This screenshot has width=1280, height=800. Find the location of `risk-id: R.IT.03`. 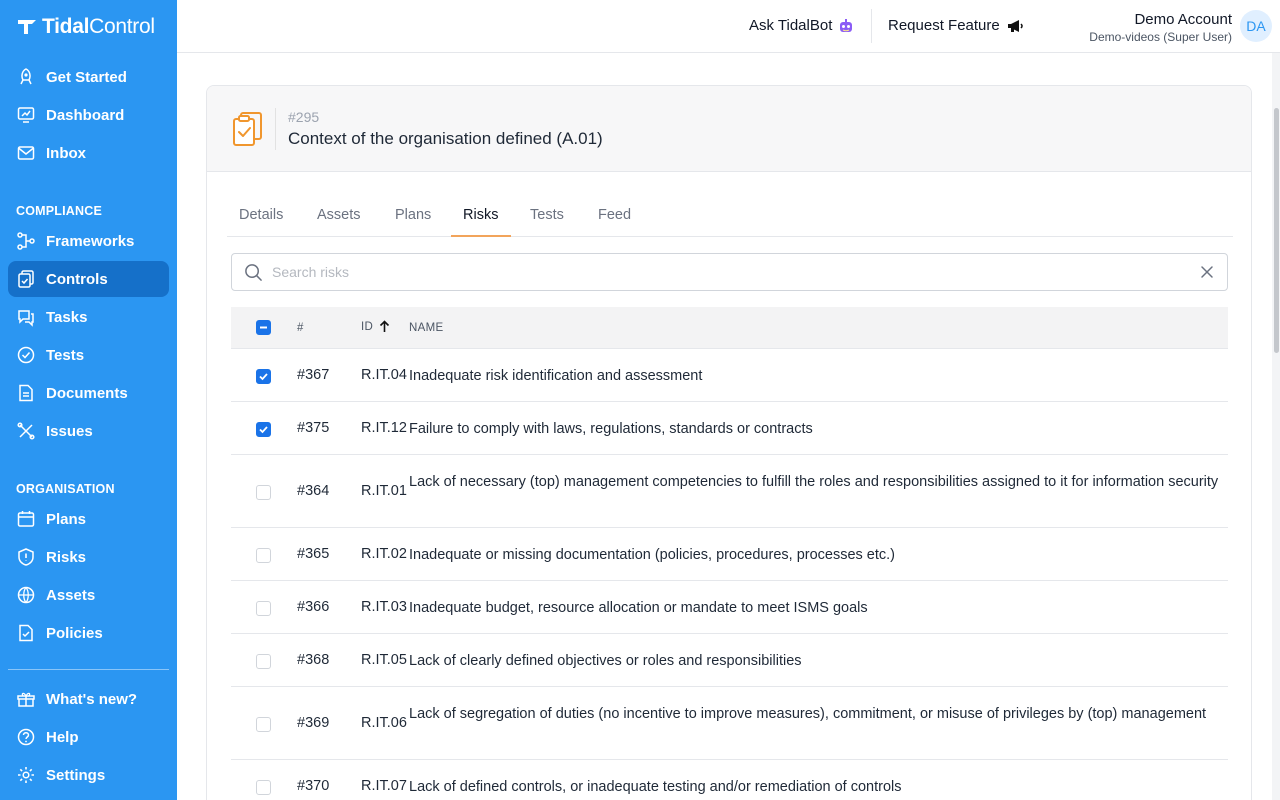

risk-id: R.IT.03 is located at coordinates (384, 607).